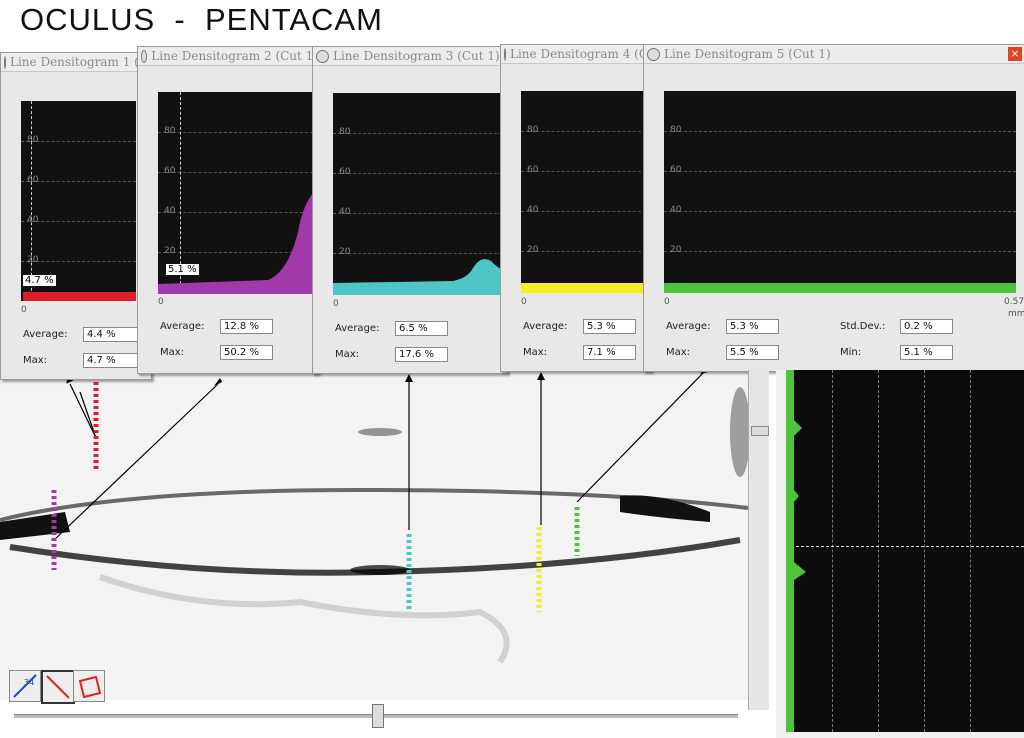 The height and width of the screenshot is (738, 1024). I want to click on densitogram-plot-5: 80 60 40 20, so click(840, 192).